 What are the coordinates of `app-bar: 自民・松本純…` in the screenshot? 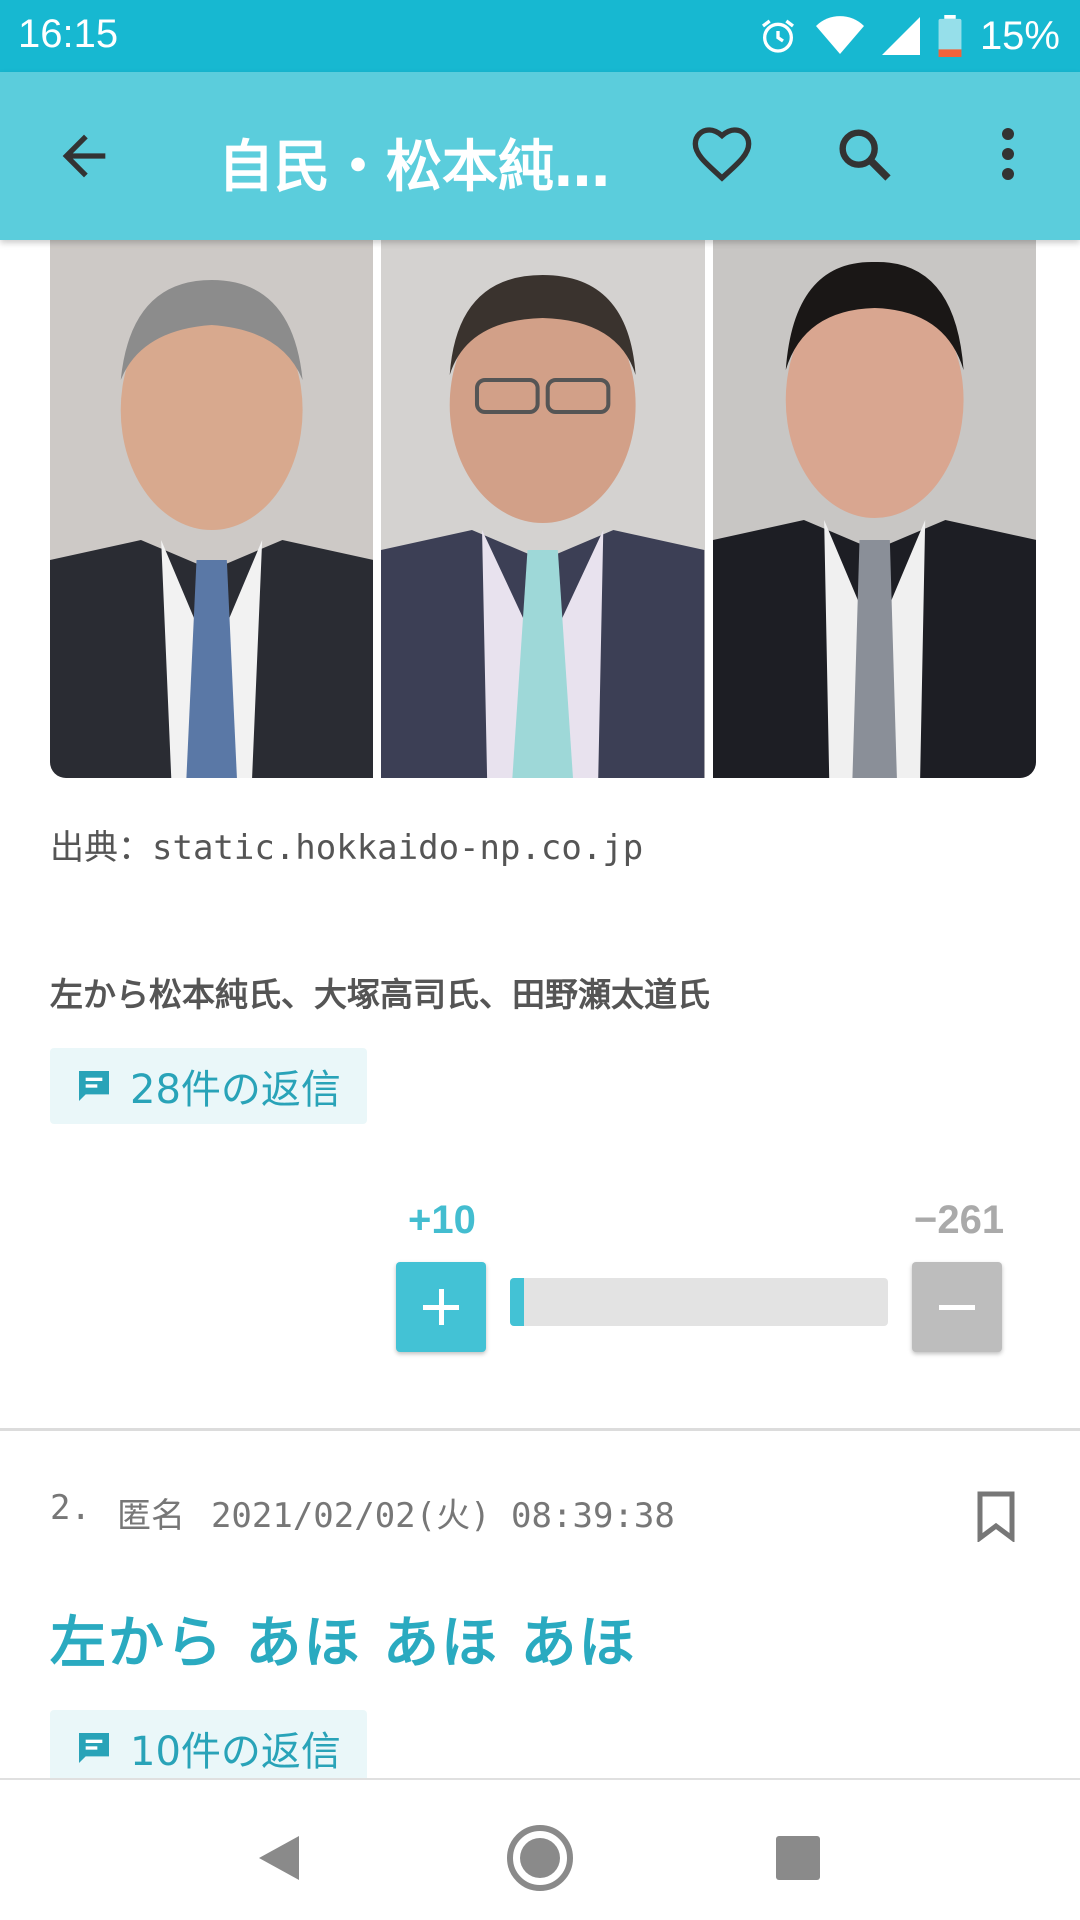 It's located at (540, 156).